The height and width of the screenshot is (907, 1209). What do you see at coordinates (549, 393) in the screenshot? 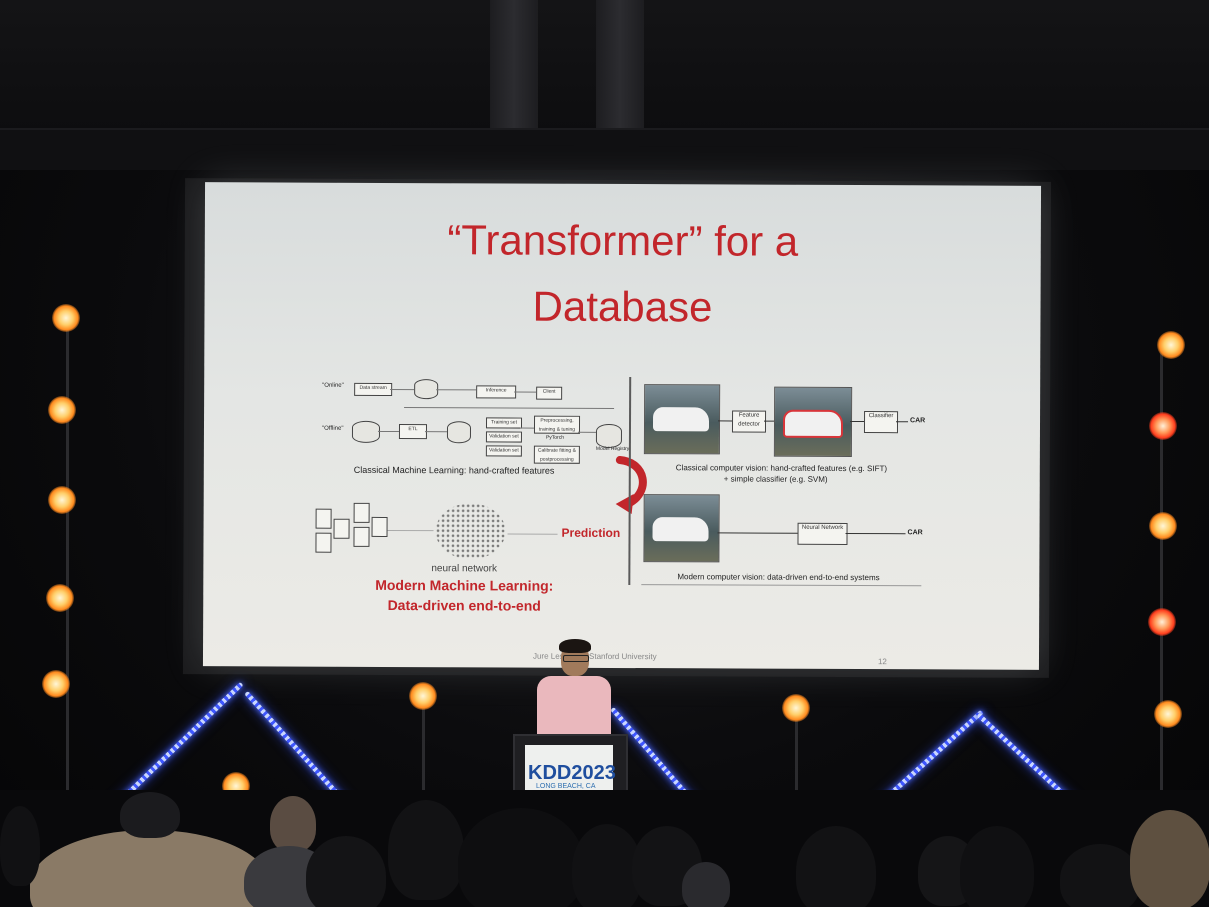
I see `client-box: Client` at bounding box center [549, 393].